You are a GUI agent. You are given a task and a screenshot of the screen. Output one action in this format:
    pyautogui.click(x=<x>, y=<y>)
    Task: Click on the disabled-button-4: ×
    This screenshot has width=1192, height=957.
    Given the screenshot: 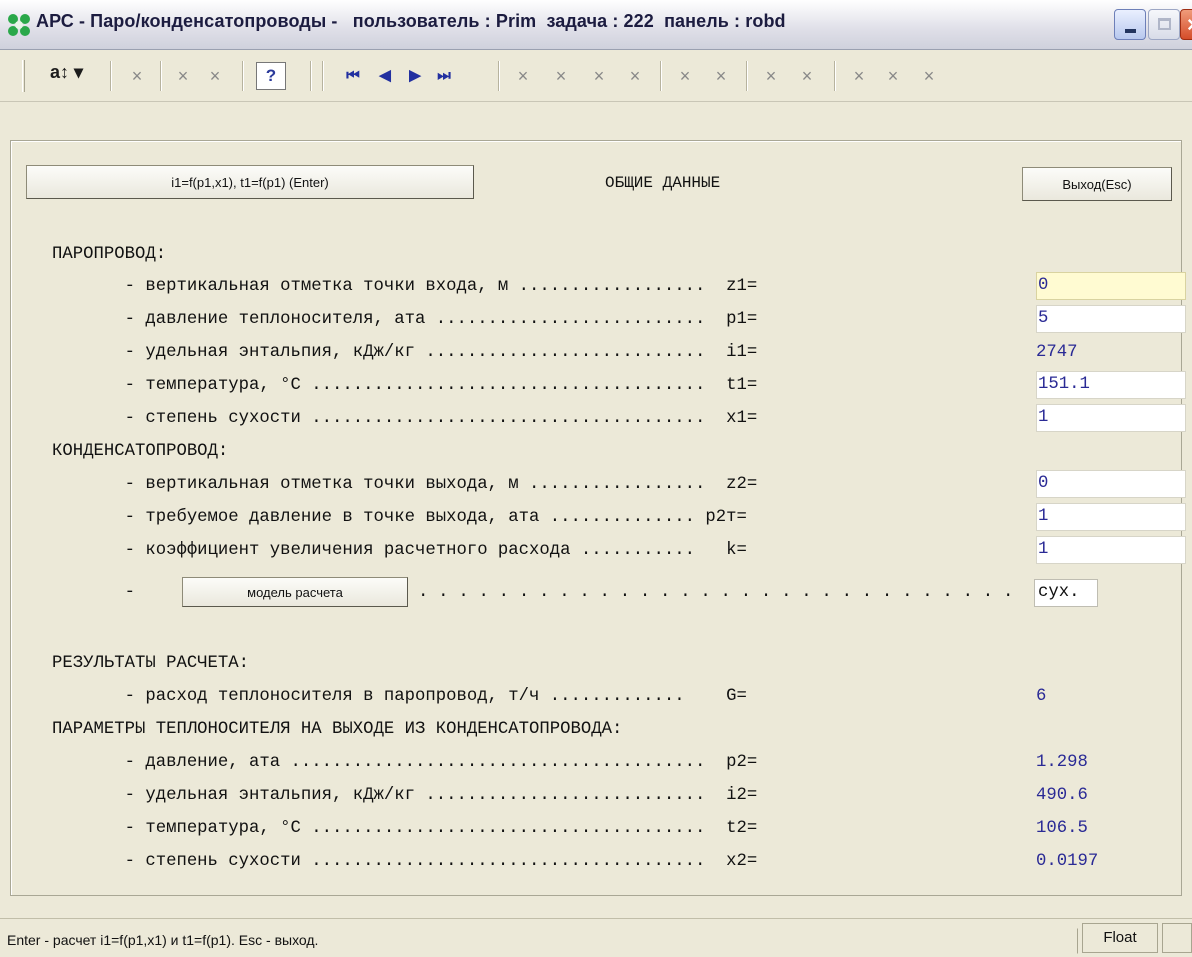 What is the action you would take?
    pyautogui.click(x=523, y=76)
    